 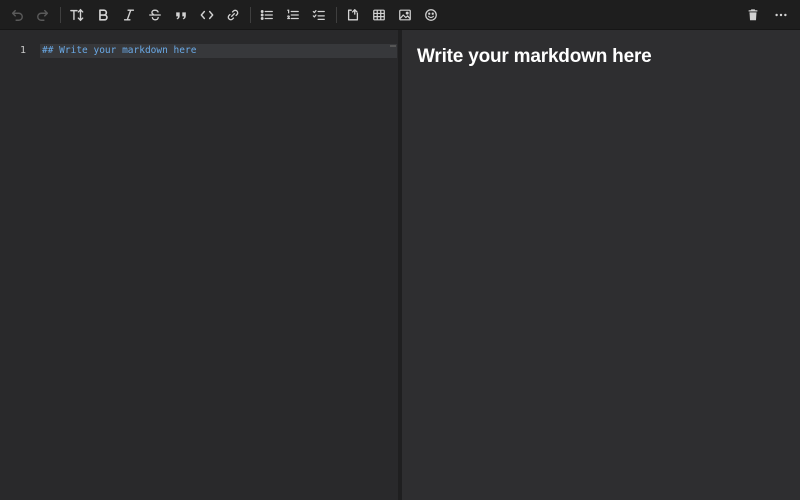 I want to click on numbered-list-icon, so click(x=293, y=14).